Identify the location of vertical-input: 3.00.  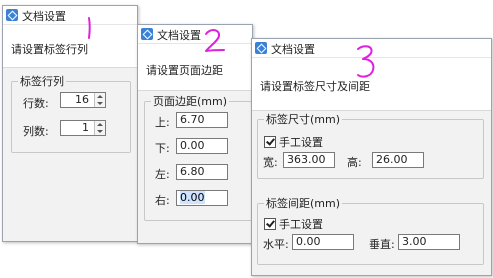
(429, 242).